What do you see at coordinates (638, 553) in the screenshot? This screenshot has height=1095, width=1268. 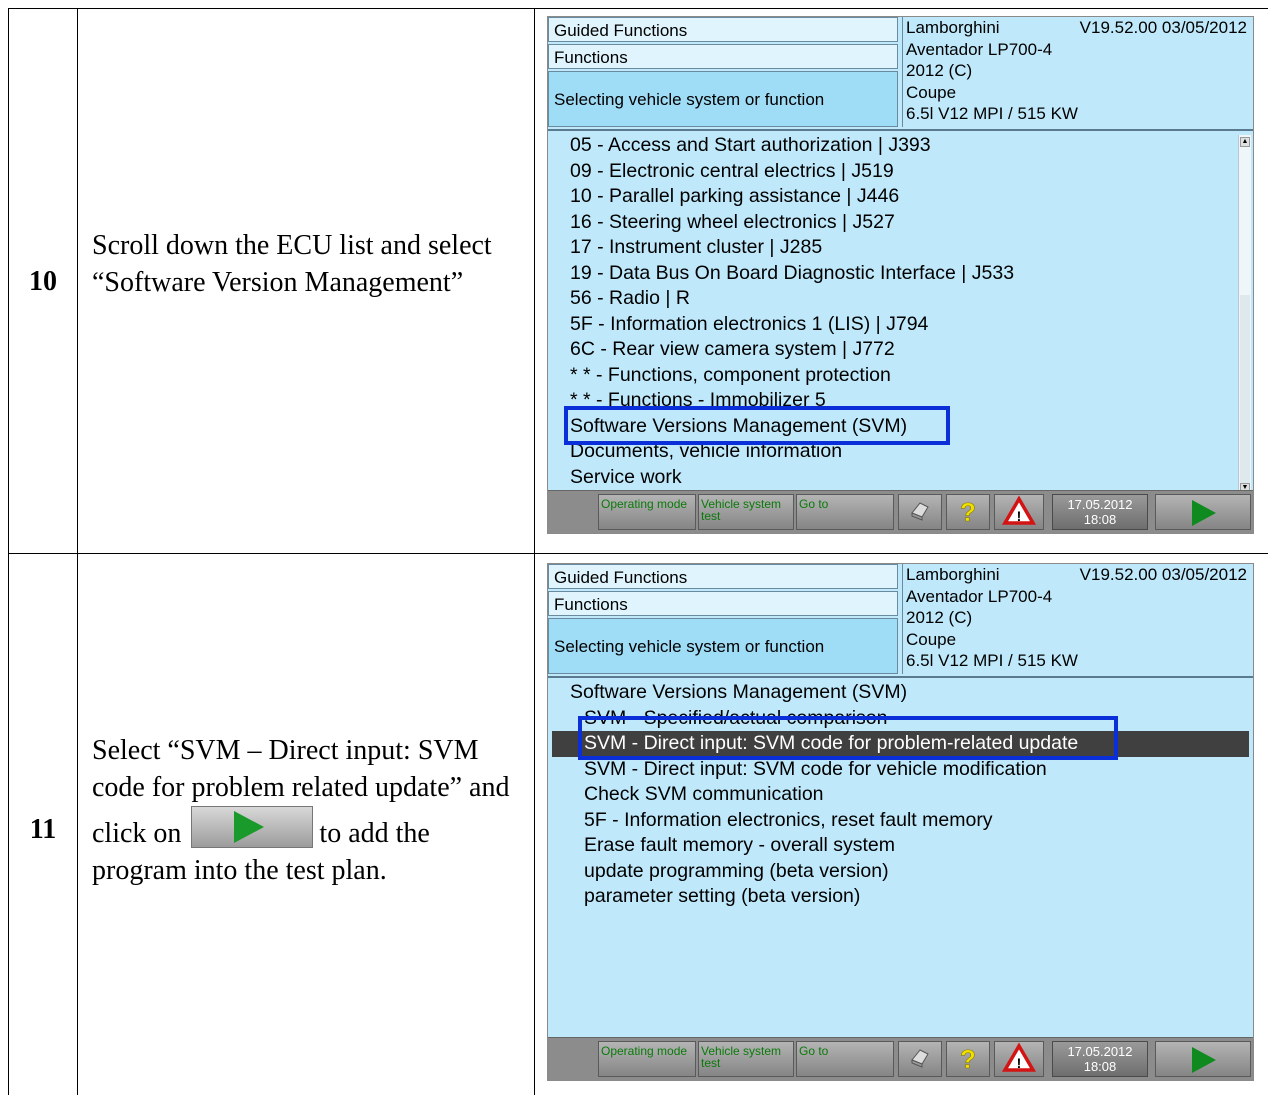 I see `row-divider` at bounding box center [638, 553].